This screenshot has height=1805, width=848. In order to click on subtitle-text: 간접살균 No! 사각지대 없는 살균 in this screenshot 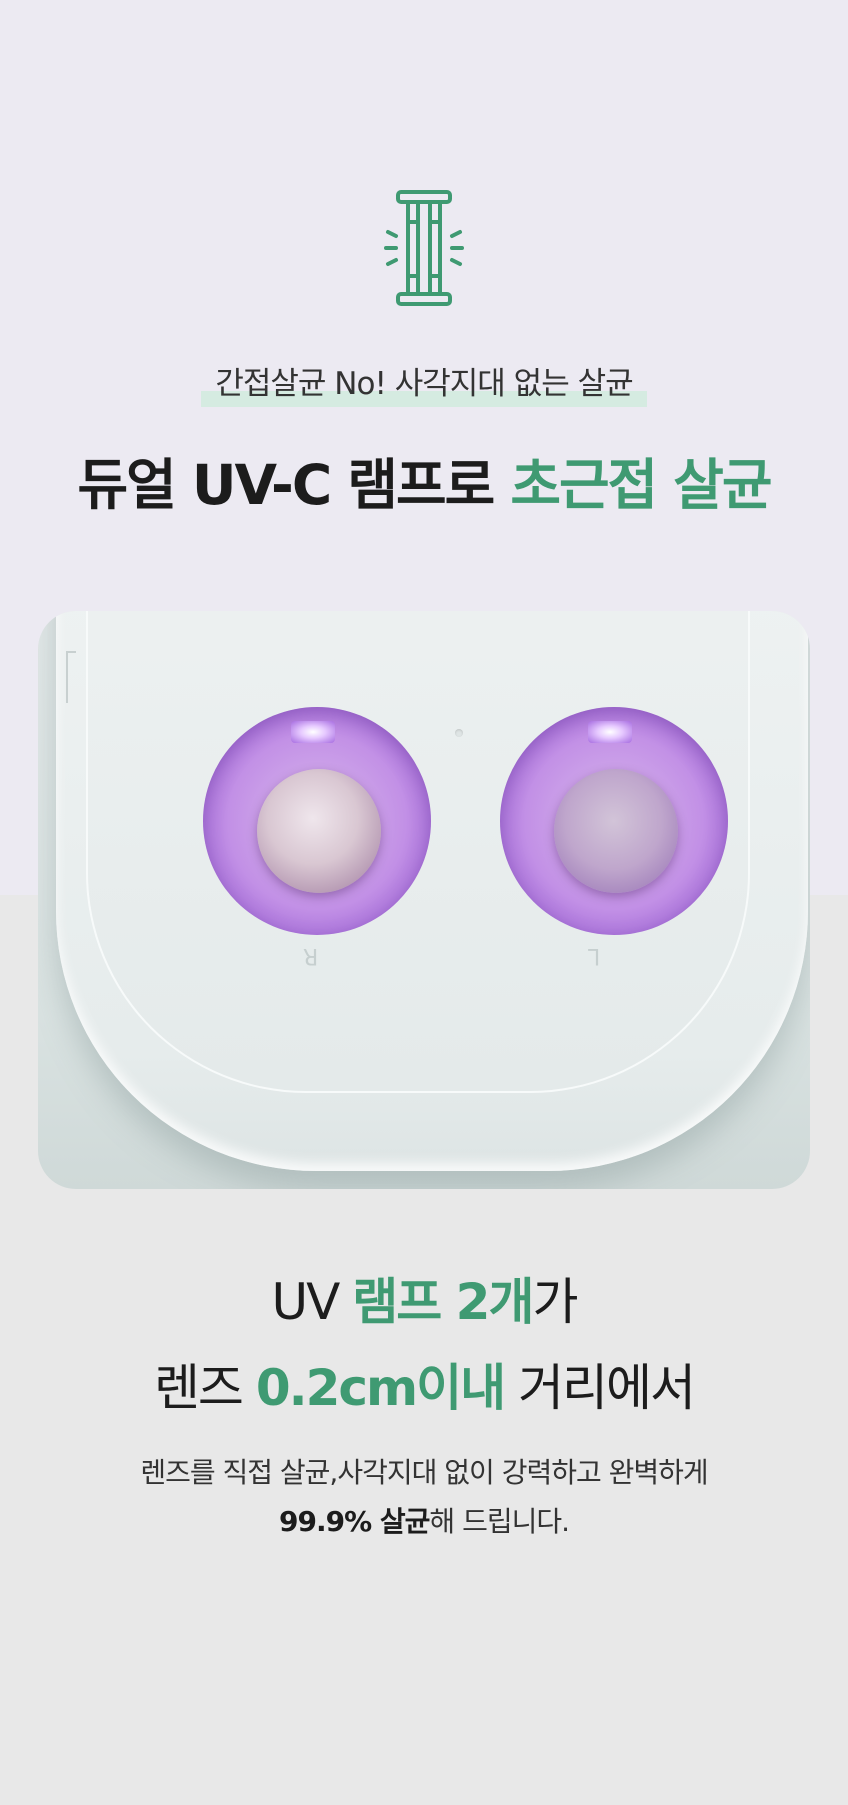, I will do `click(424, 384)`.